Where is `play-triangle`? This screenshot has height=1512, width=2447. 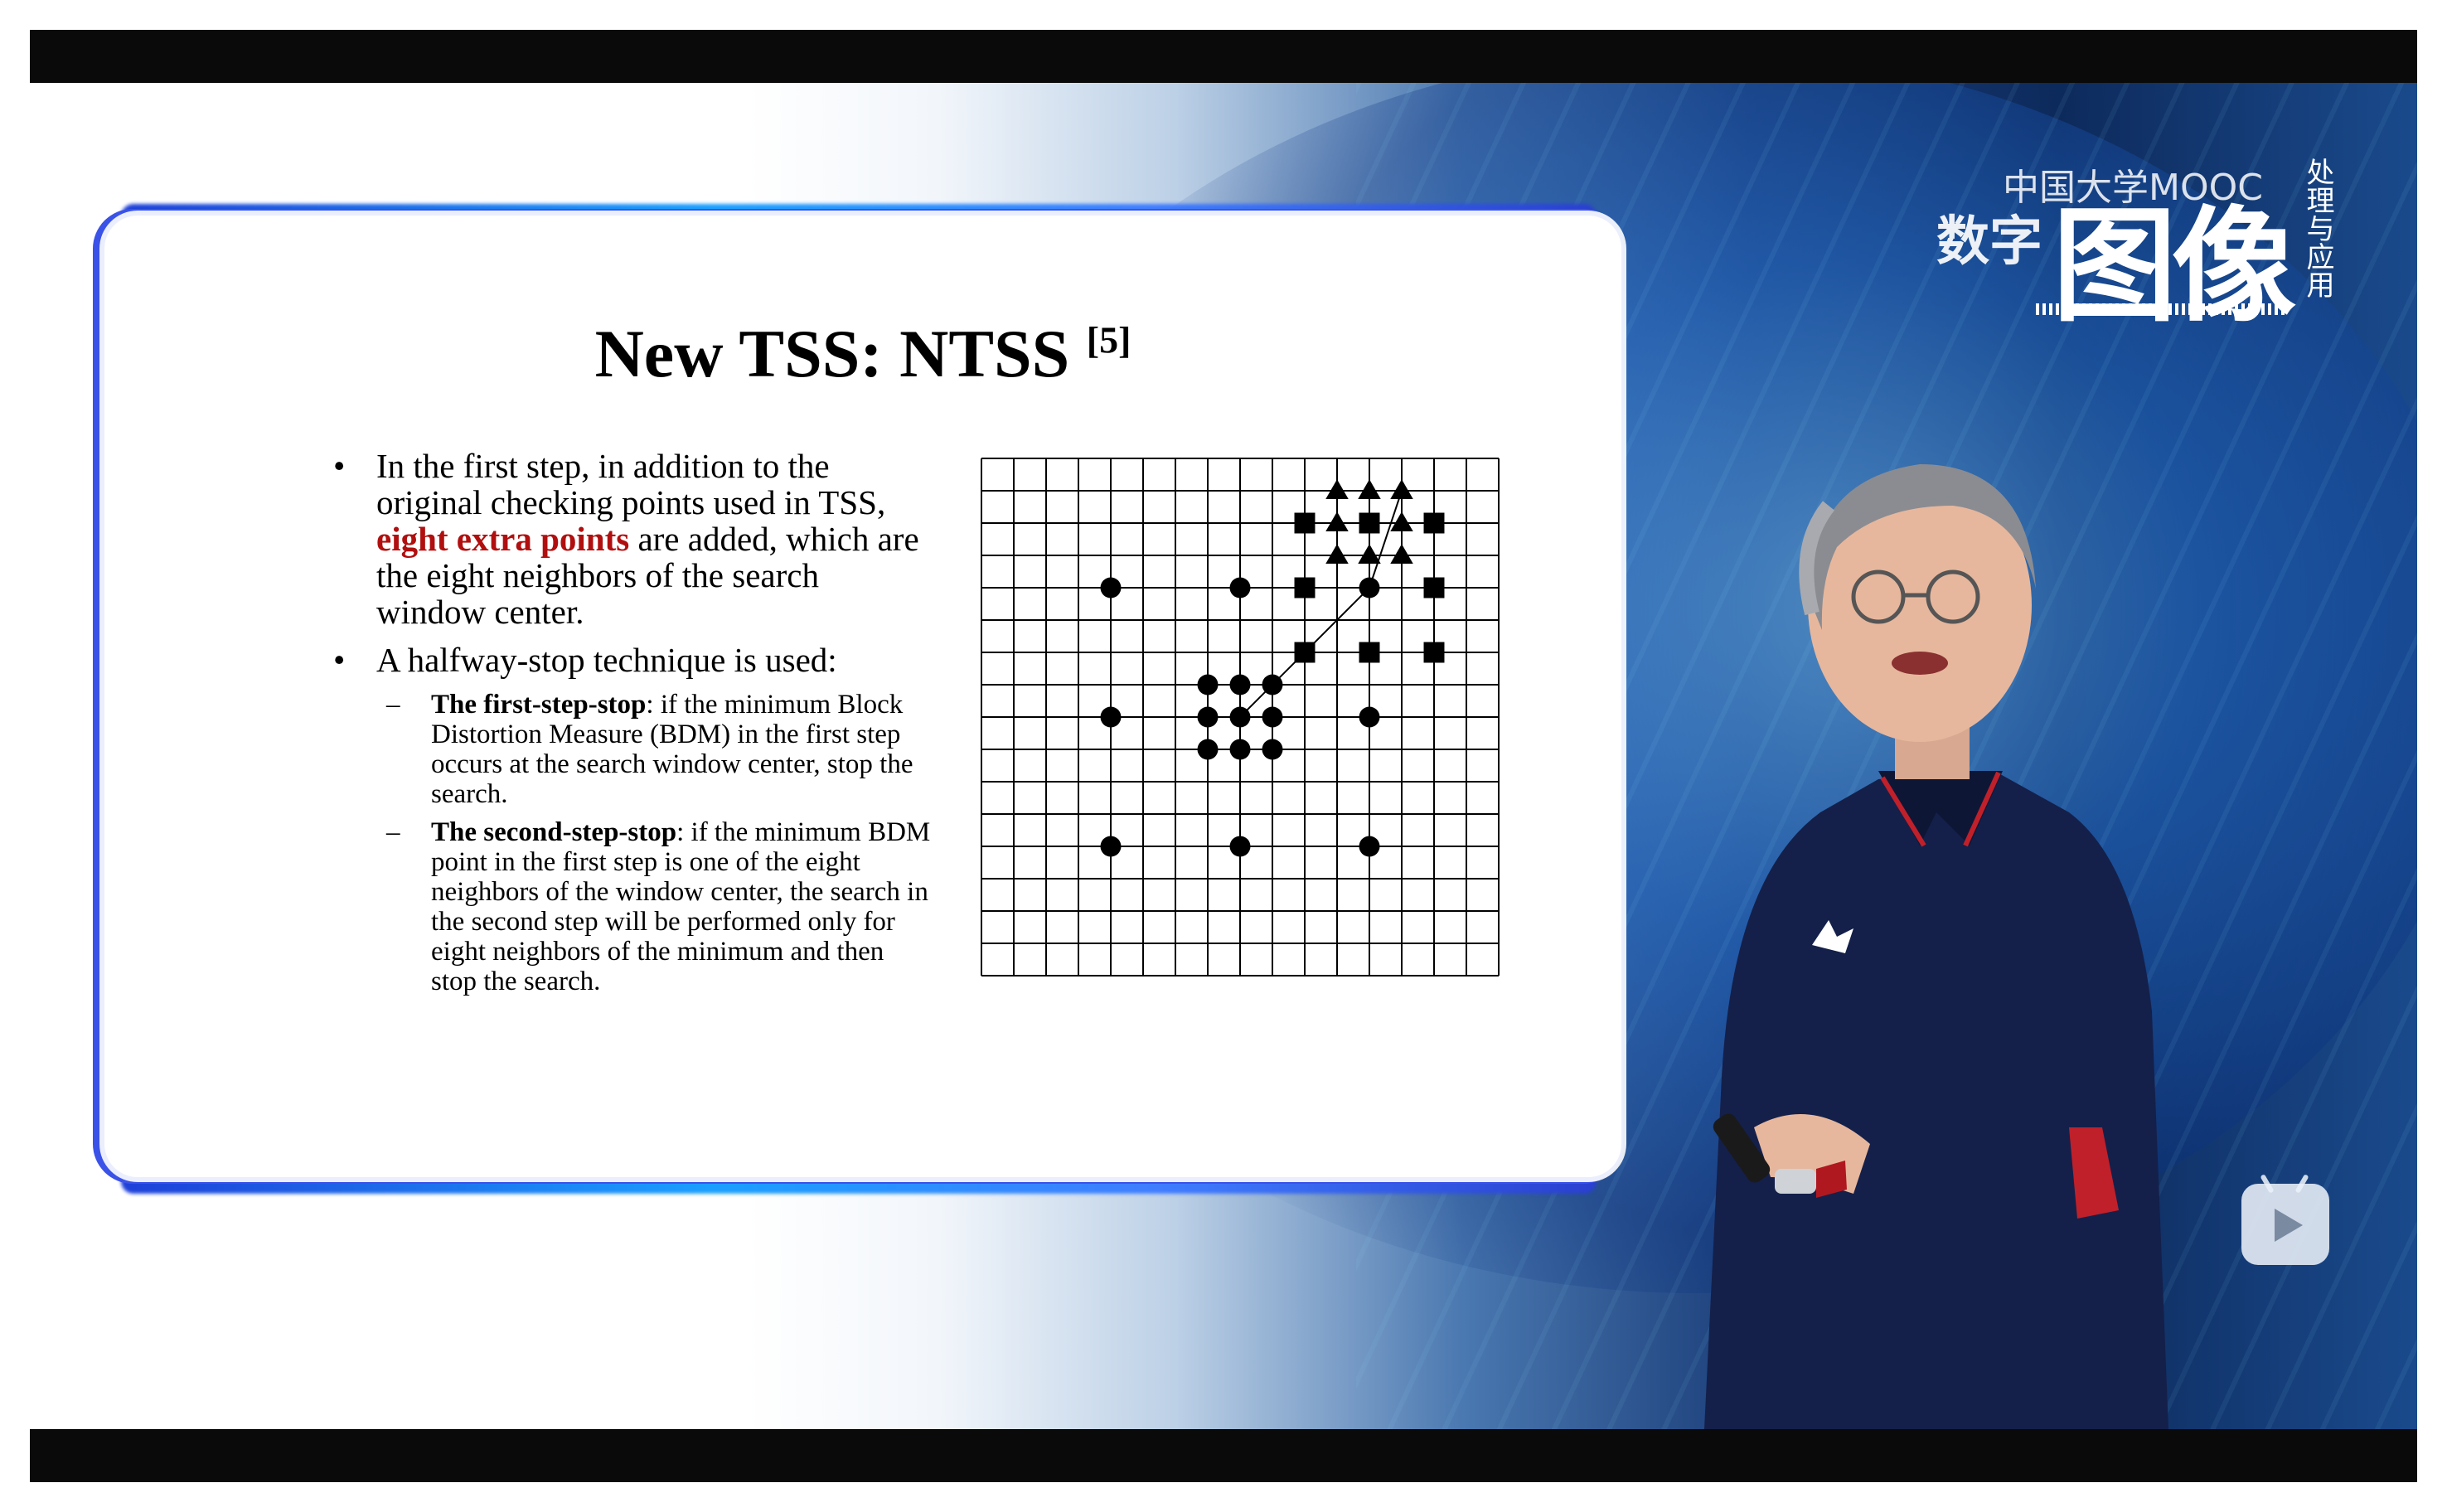 play-triangle is located at coordinates (2289, 1225).